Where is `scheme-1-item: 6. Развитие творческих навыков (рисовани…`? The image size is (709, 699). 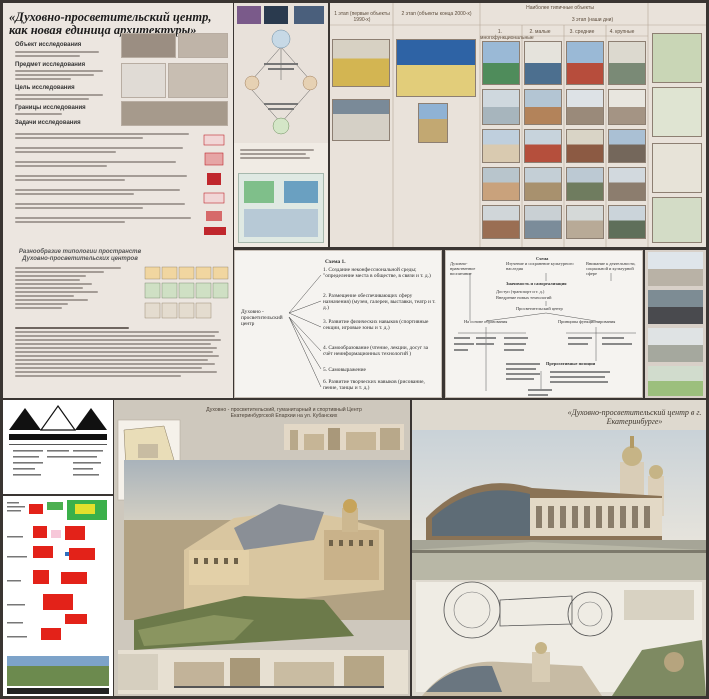 scheme-1-item: 6. Развитие творческих навыков (рисовани… is located at coordinates (374, 385).